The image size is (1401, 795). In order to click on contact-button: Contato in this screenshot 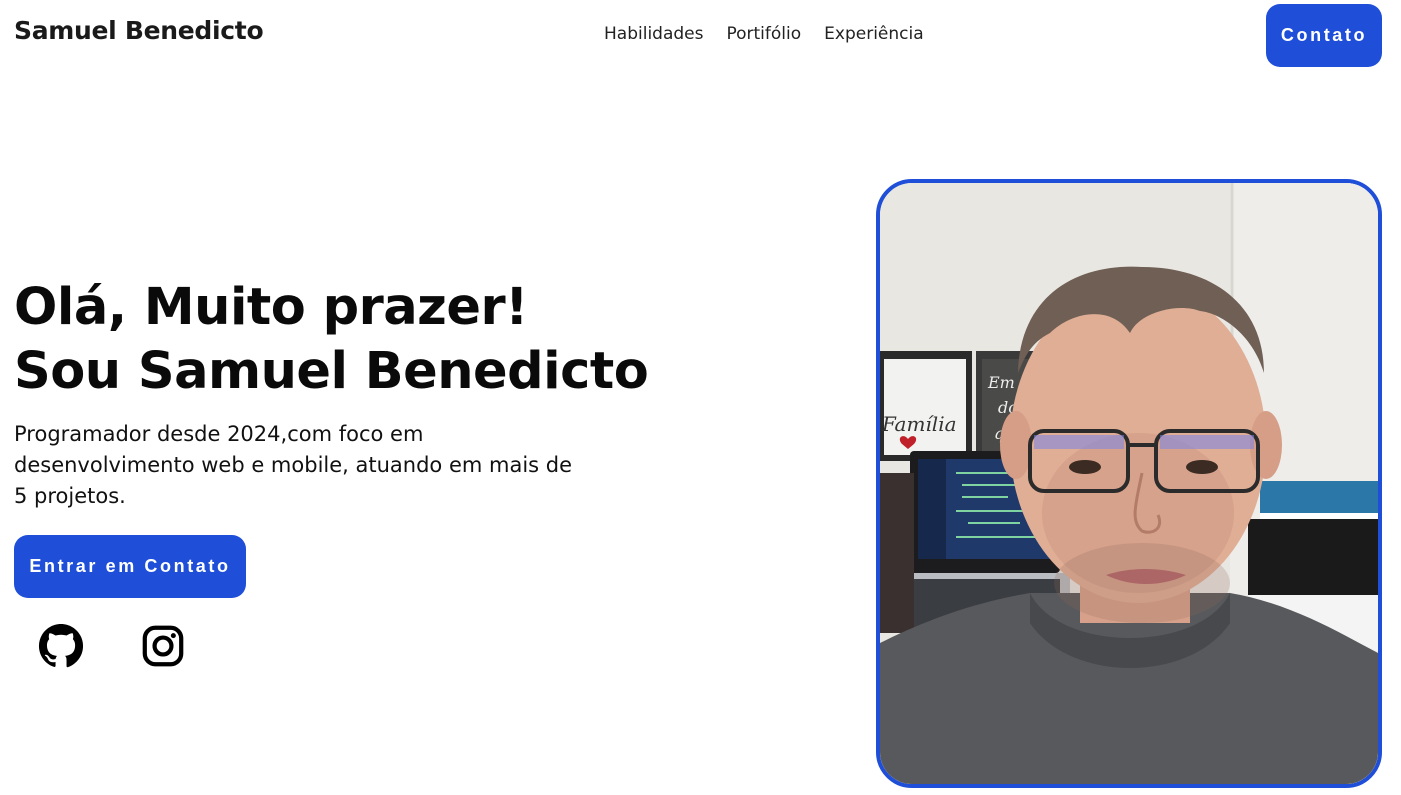, I will do `click(1324, 35)`.